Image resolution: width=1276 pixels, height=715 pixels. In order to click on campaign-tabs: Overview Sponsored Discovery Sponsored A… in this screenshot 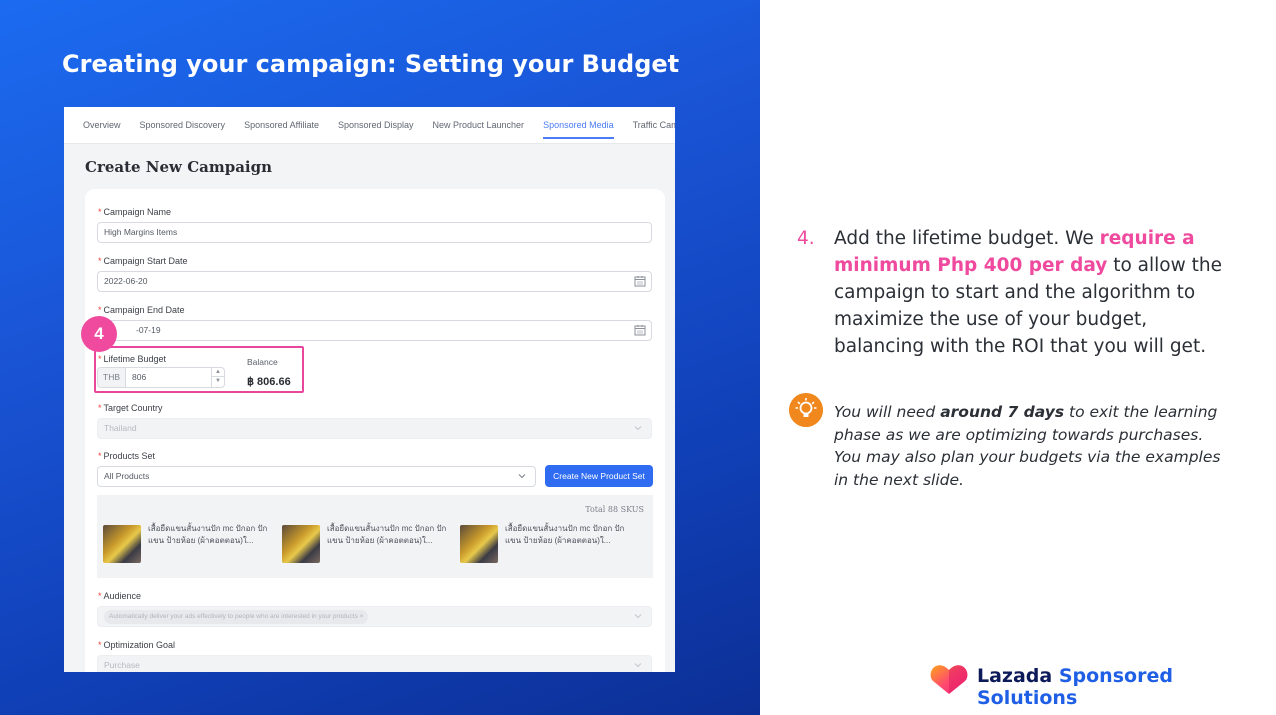, I will do `click(369, 125)`.